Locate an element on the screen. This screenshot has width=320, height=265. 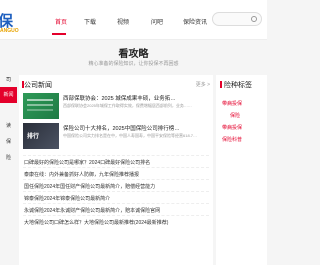
section-title: 公司新闻 is located at coordinates (38, 85).